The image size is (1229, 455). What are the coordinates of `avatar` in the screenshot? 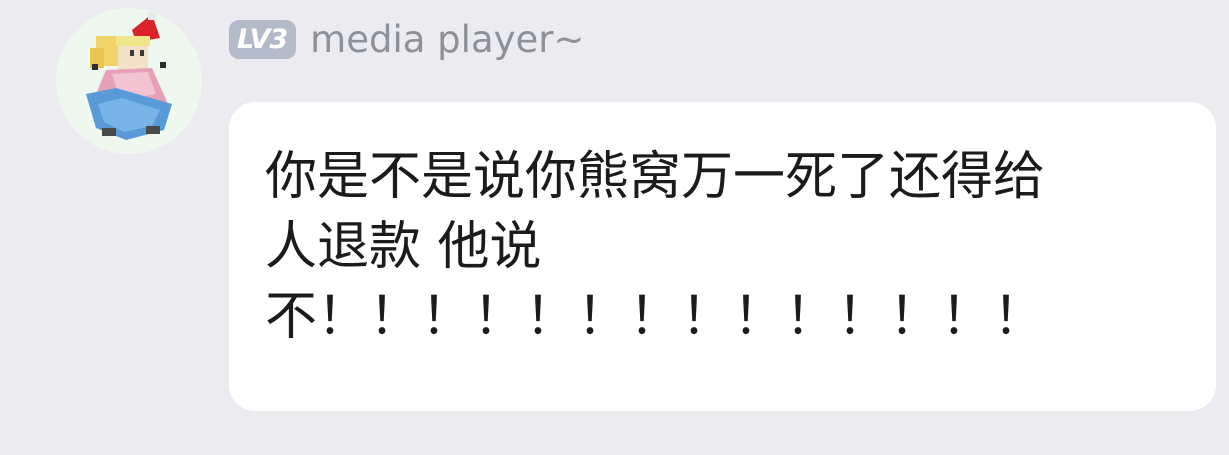 It's located at (129, 81).